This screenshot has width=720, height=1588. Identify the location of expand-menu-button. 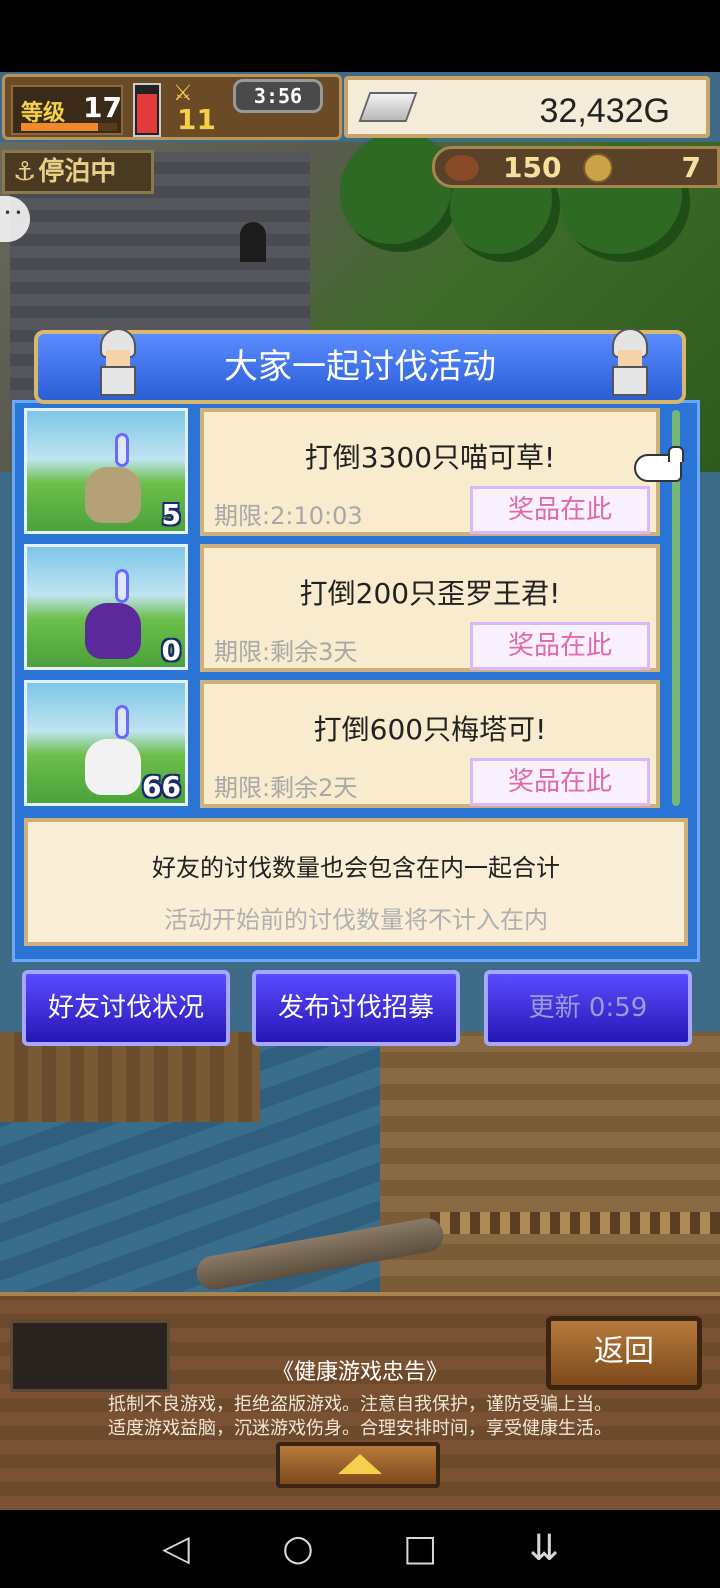
(358, 1465).